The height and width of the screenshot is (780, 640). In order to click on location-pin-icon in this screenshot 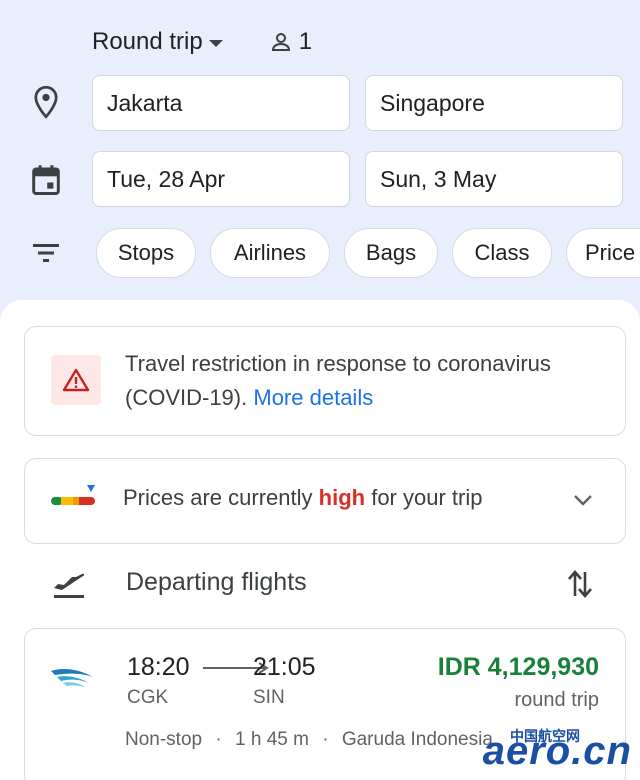, I will do `click(46, 102)`.